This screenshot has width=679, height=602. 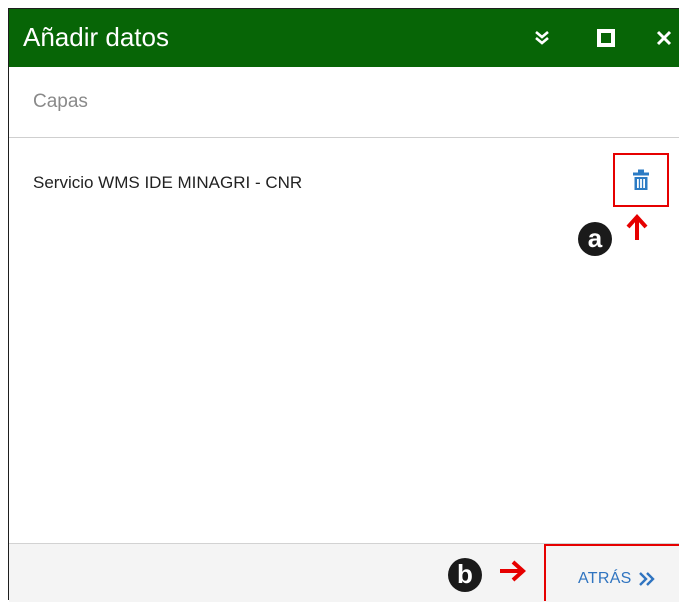 I want to click on callout-b: b, so click(x=465, y=575).